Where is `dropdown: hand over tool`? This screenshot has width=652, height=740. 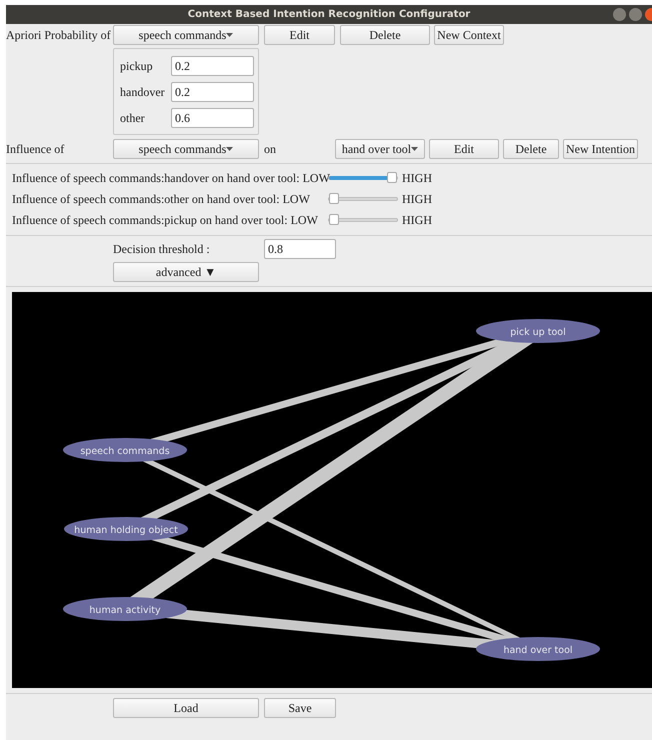
dropdown: hand over tool is located at coordinates (380, 148).